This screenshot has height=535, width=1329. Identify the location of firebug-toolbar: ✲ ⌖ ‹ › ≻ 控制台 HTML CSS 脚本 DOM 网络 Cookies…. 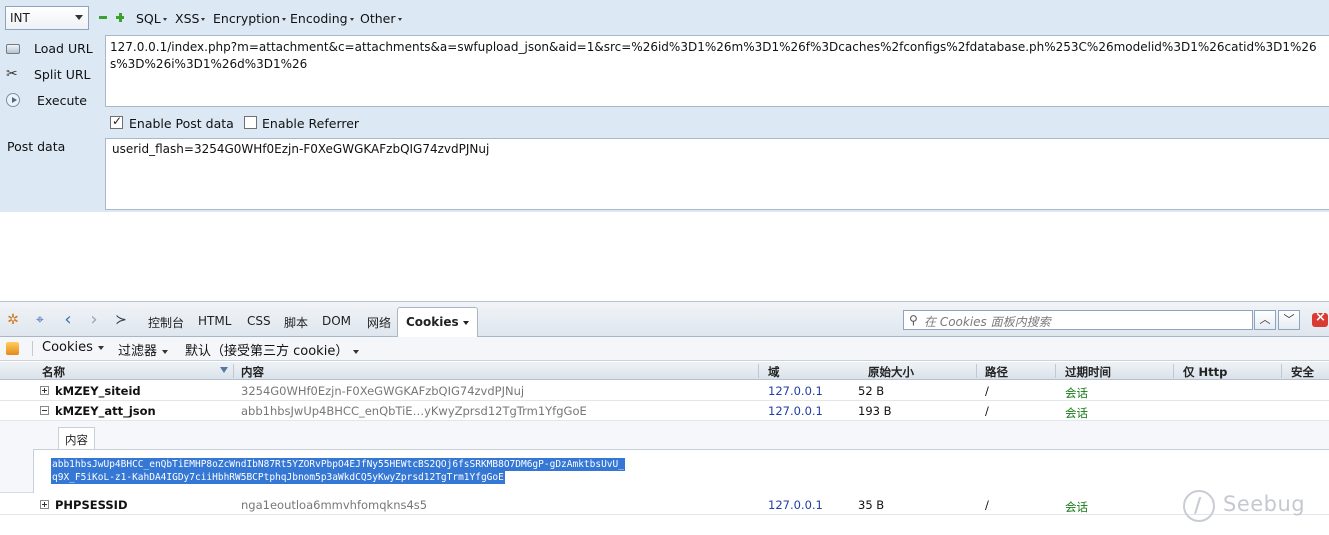
(664, 319).